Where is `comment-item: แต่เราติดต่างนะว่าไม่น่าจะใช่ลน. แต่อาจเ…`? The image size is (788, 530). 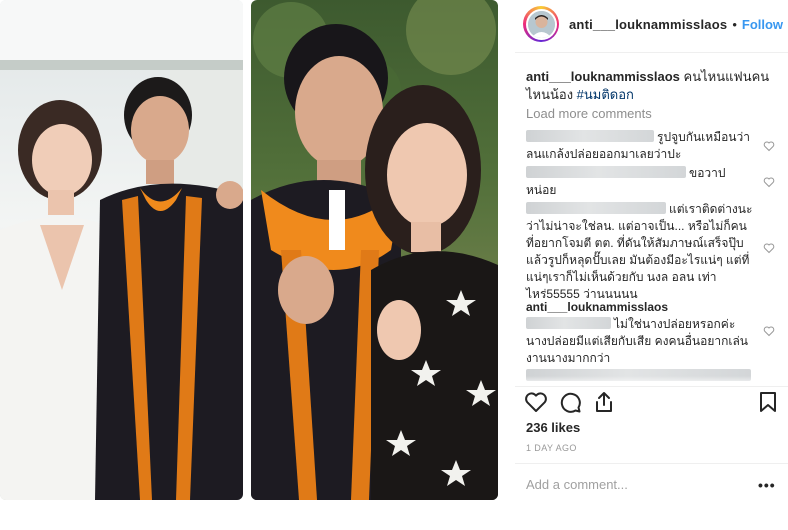
comment-item: แต่เราติดต่างนะว่าไม่น่าจะใช่ลน. แต่อาจเ… is located at coordinates (640, 252).